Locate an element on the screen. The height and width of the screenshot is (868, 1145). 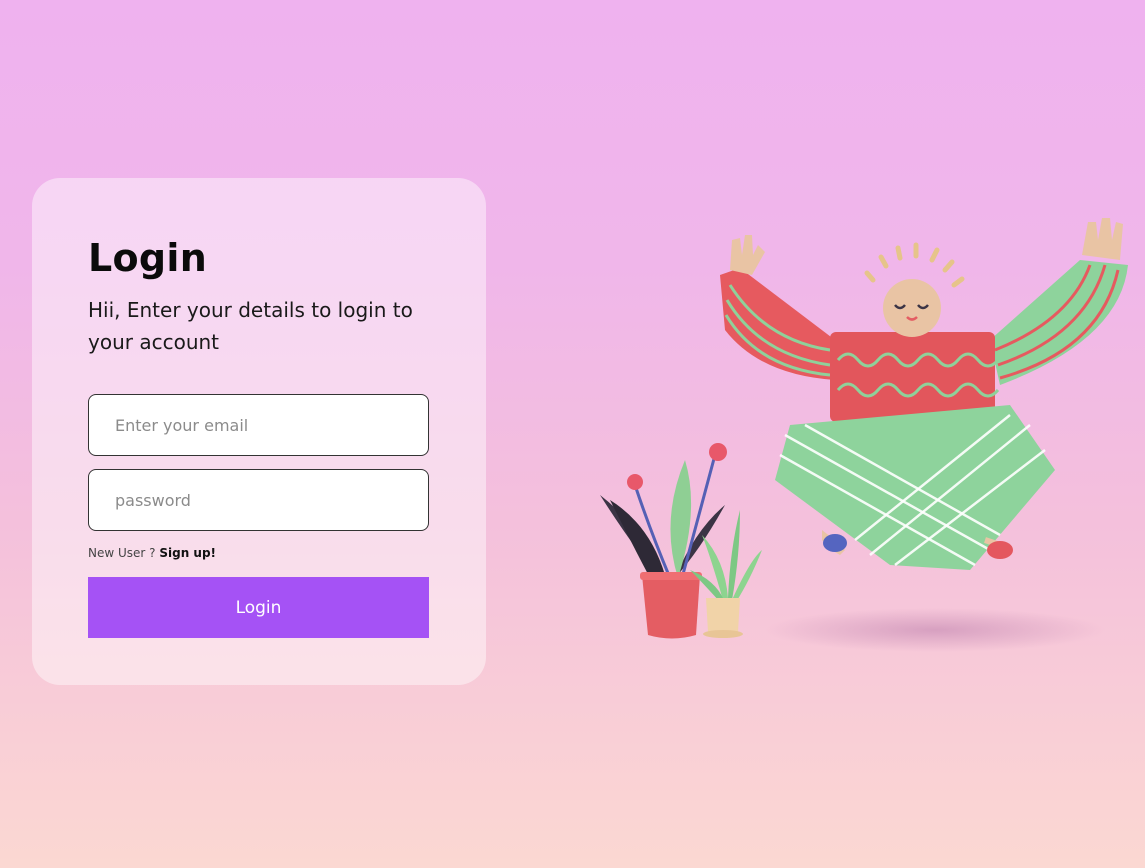
signup-prompt-text: New User ? is located at coordinates (124, 553).